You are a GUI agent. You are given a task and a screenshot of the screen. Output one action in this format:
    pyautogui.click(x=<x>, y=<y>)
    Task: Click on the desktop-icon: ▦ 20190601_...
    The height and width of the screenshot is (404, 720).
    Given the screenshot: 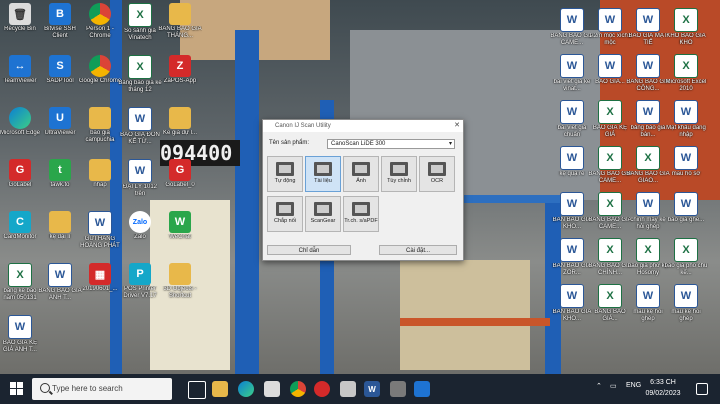 What is the action you would take?
    pyautogui.click(x=100, y=278)
    